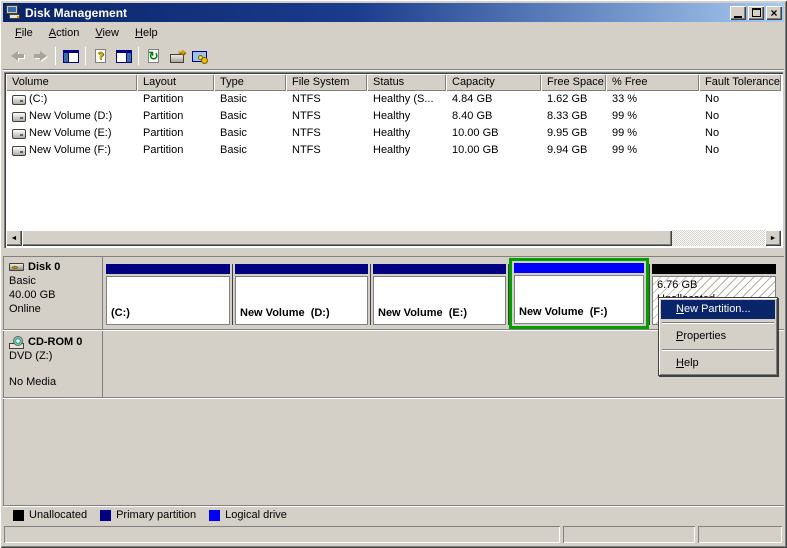 The image size is (787, 548). I want to click on partition-block-e: New Volume (E:) 10.00 GB NTFS Healthy, so click(439, 294).